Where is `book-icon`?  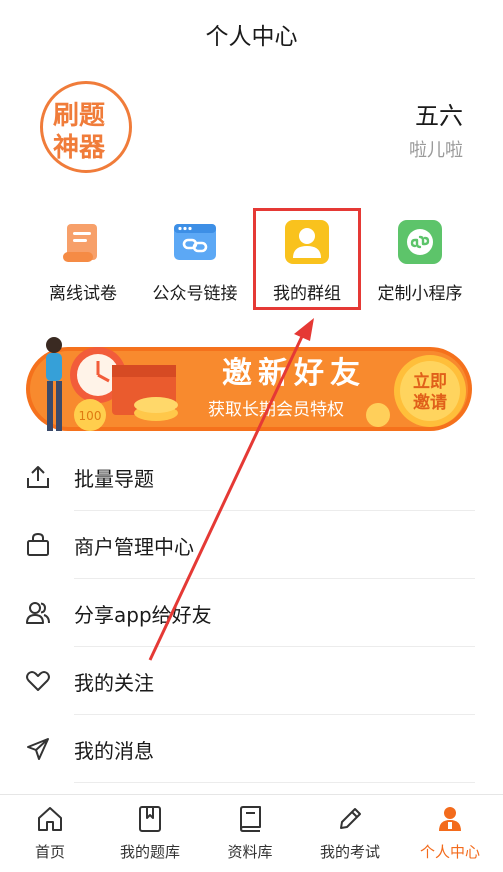 book-icon is located at coordinates (250, 819).